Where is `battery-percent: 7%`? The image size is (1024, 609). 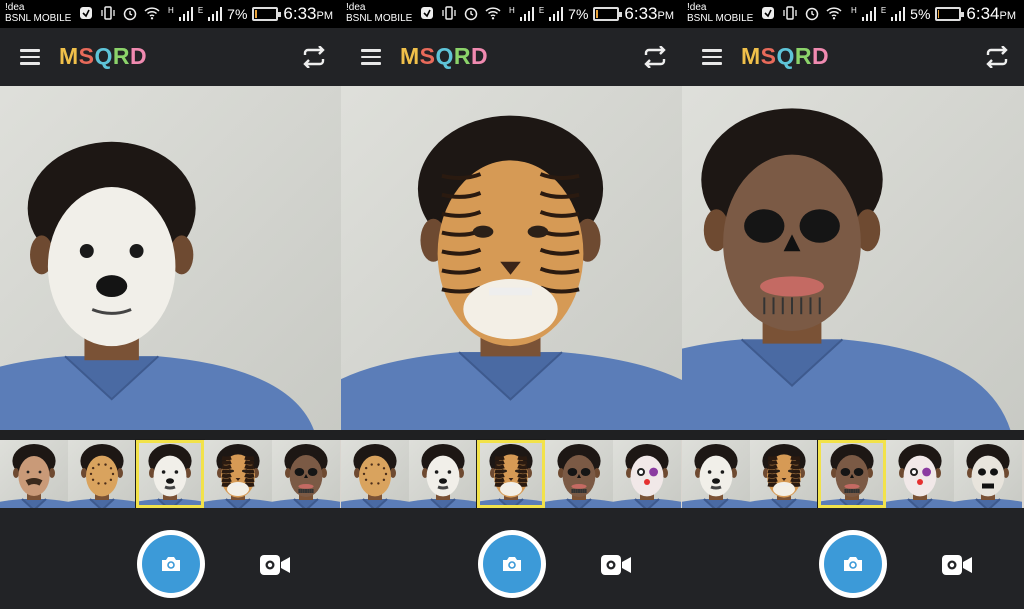
battery-percent: 7% is located at coordinates (578, 14).